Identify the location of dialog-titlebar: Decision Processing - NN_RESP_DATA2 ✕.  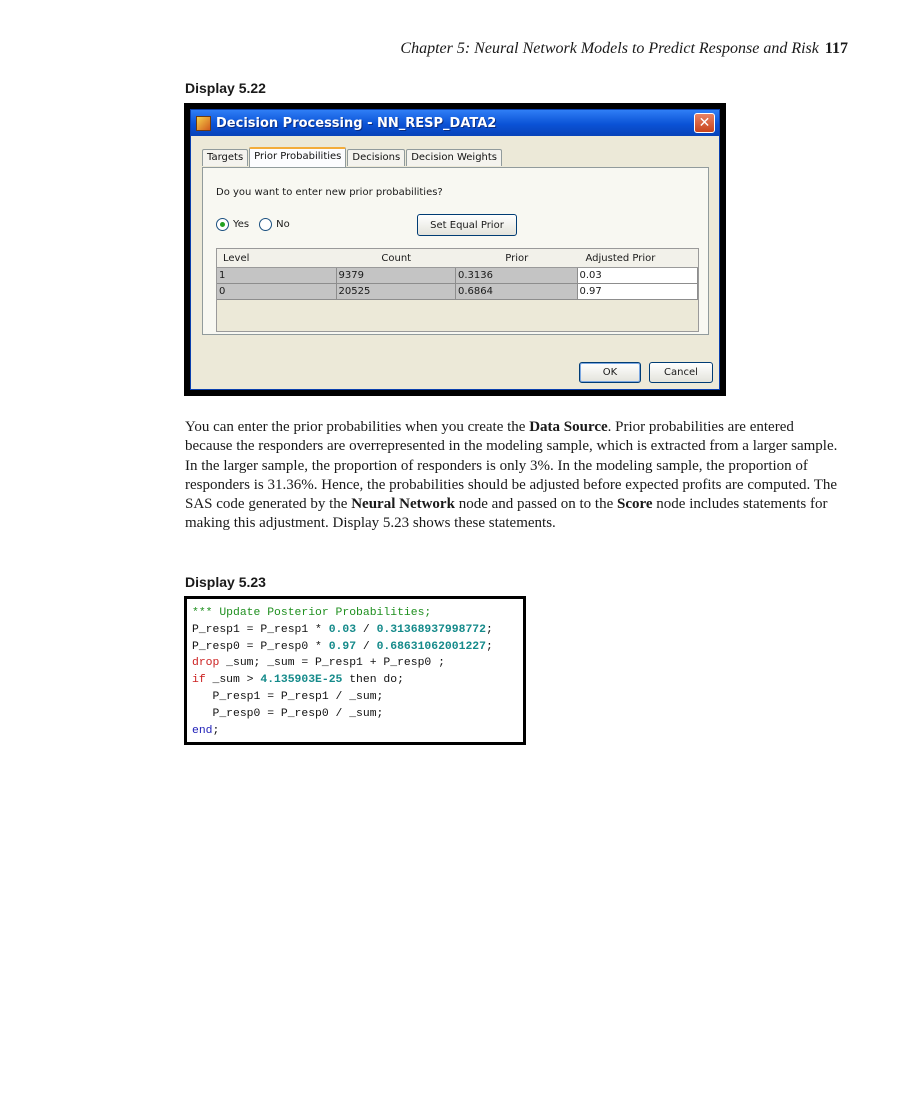
(455, 123).